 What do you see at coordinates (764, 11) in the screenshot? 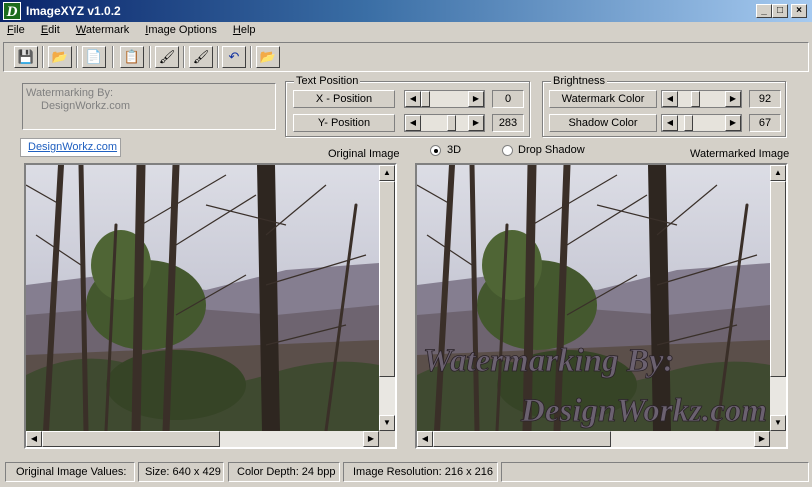
I see `minimize-button: _` at bounding box center [764, 11].